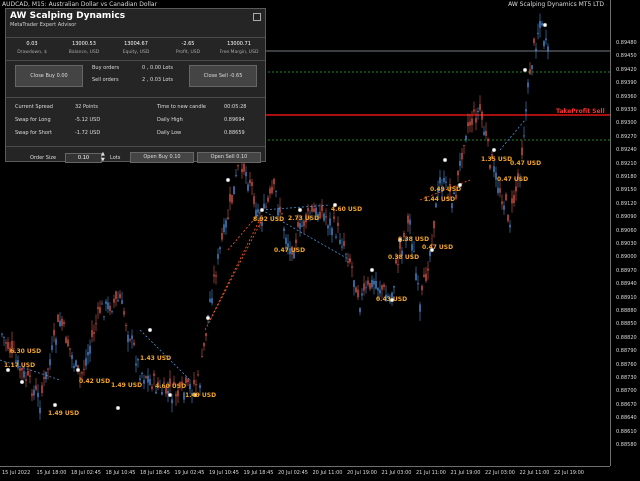  I want to click on price-tick-label: 0.88880, so click(626, 311).